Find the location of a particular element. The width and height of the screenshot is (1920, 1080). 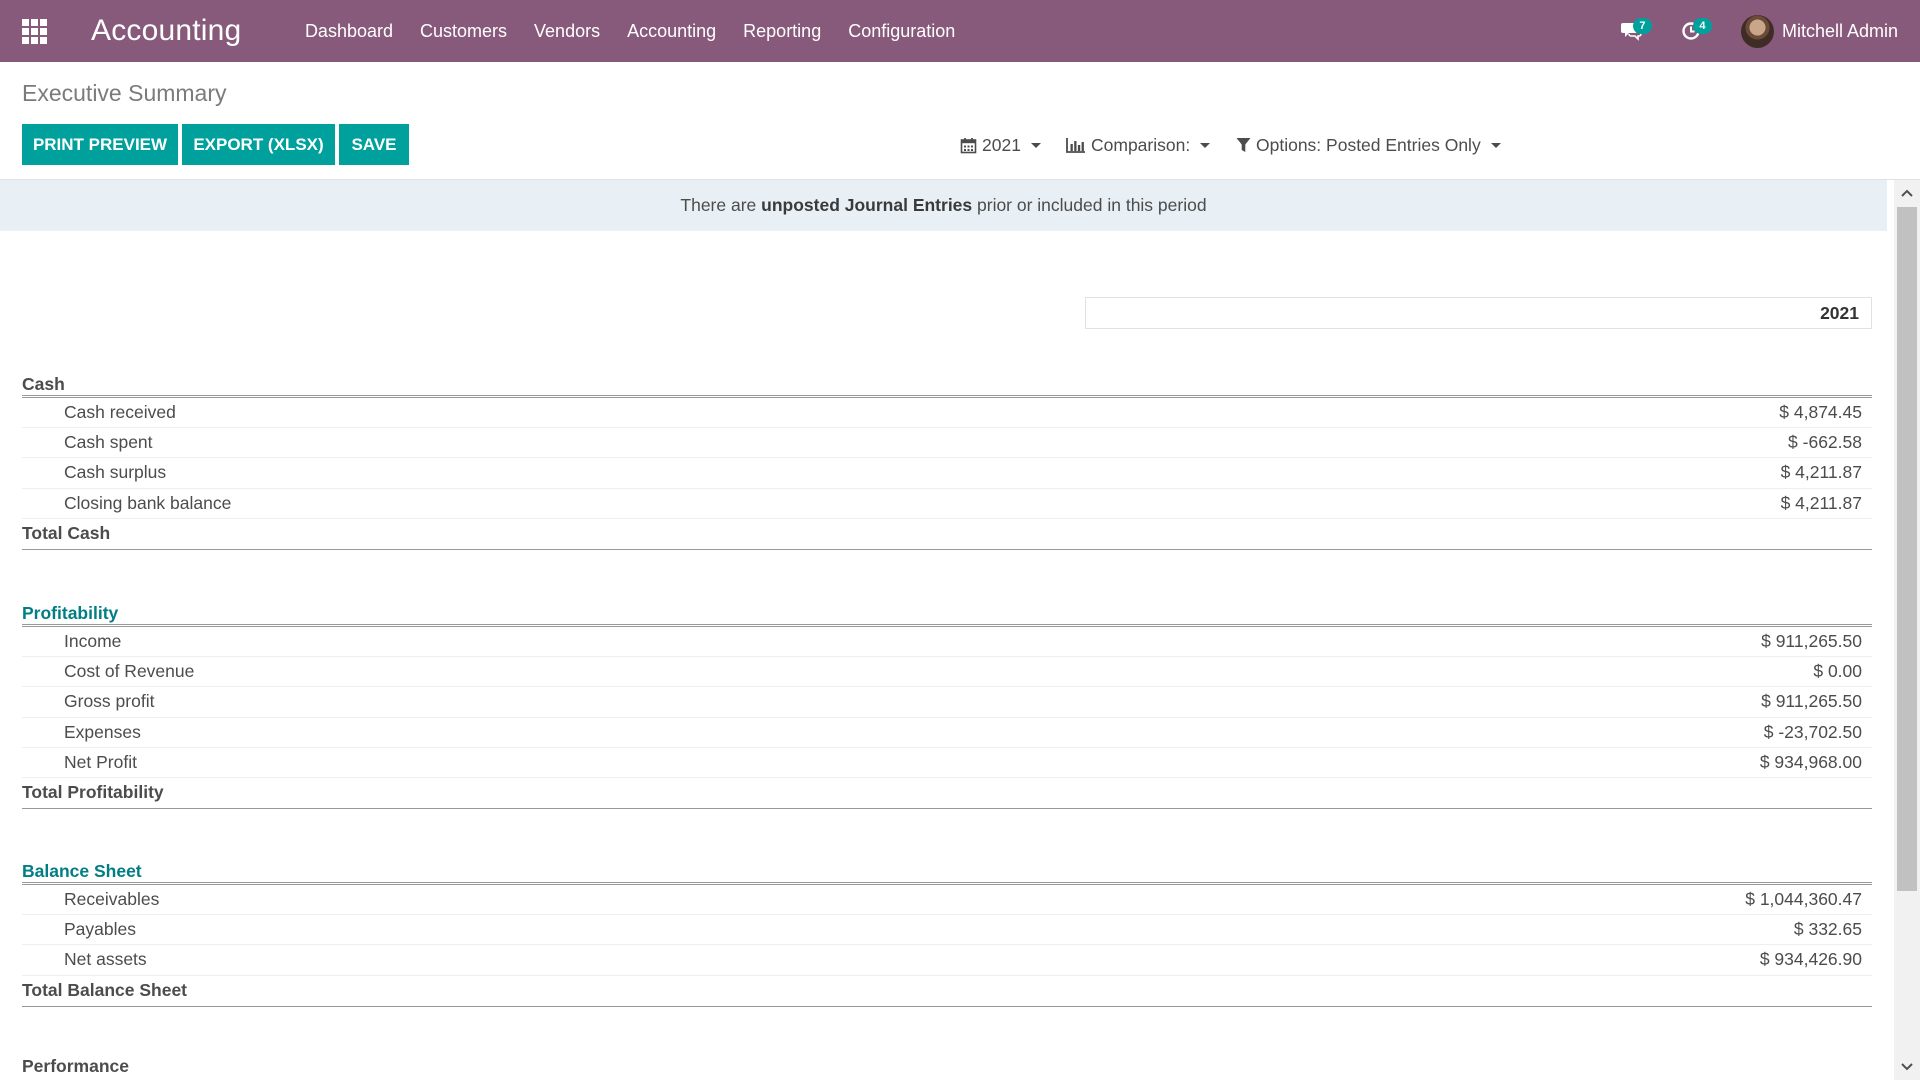

options-label: Options: Posted Entries Only is located at coordinates (1368, 144).